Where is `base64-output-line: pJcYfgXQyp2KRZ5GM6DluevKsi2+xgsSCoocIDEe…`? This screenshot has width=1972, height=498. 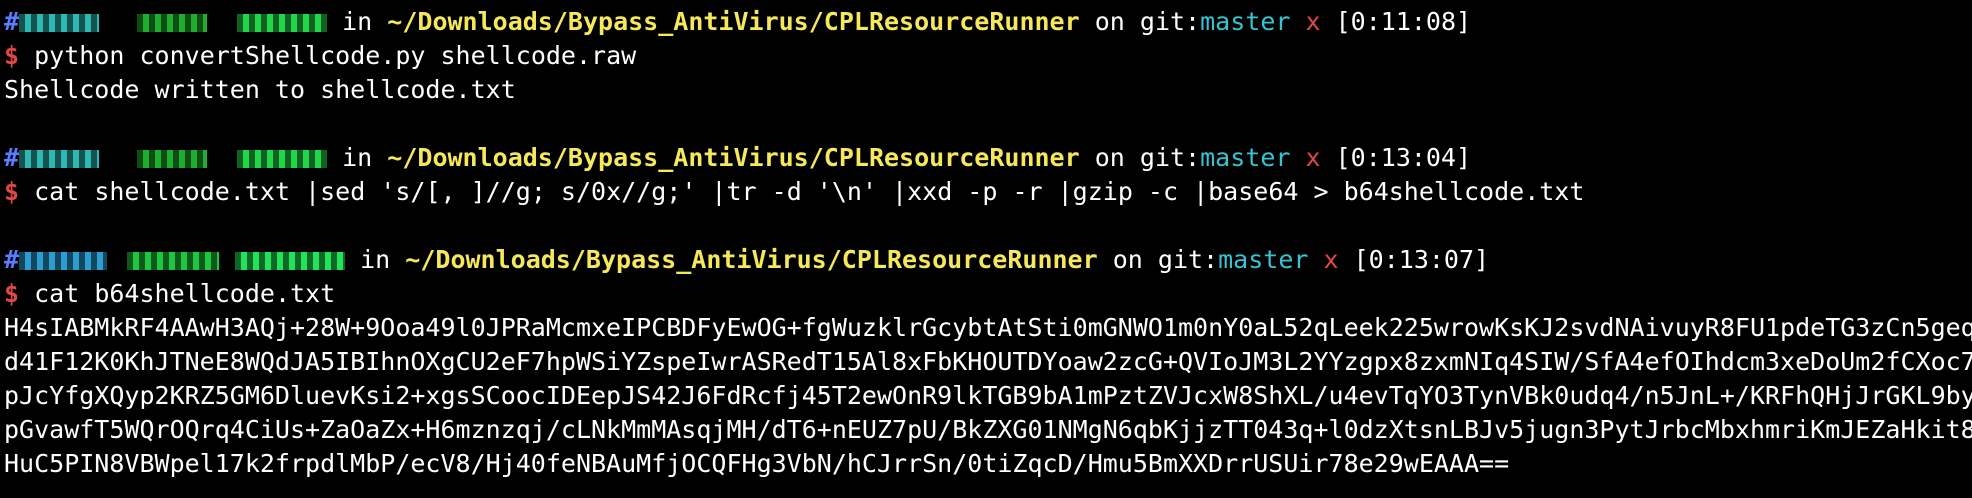 base64-output-line: pJcYfgXQyp2KRZ5GM6DluevKsi2+xgsSCoocIDEe… is located at coordinates (988, 395).